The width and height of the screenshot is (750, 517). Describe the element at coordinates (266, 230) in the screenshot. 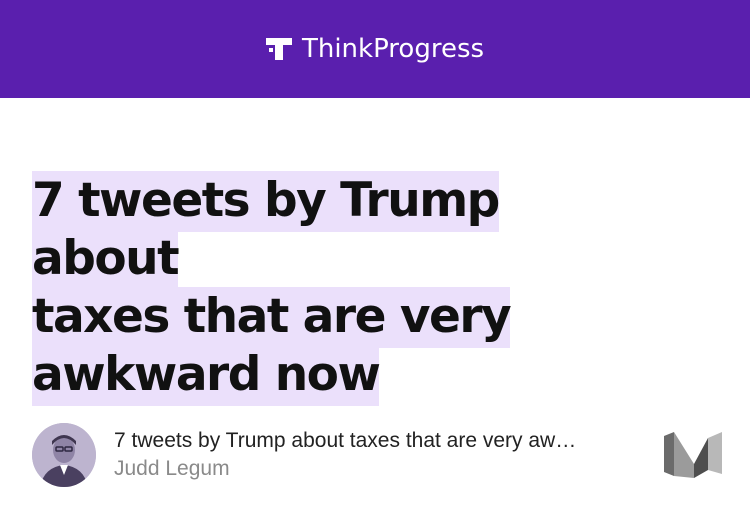

I see `headline-line-1: 7 tweets by Trump about` at that location.